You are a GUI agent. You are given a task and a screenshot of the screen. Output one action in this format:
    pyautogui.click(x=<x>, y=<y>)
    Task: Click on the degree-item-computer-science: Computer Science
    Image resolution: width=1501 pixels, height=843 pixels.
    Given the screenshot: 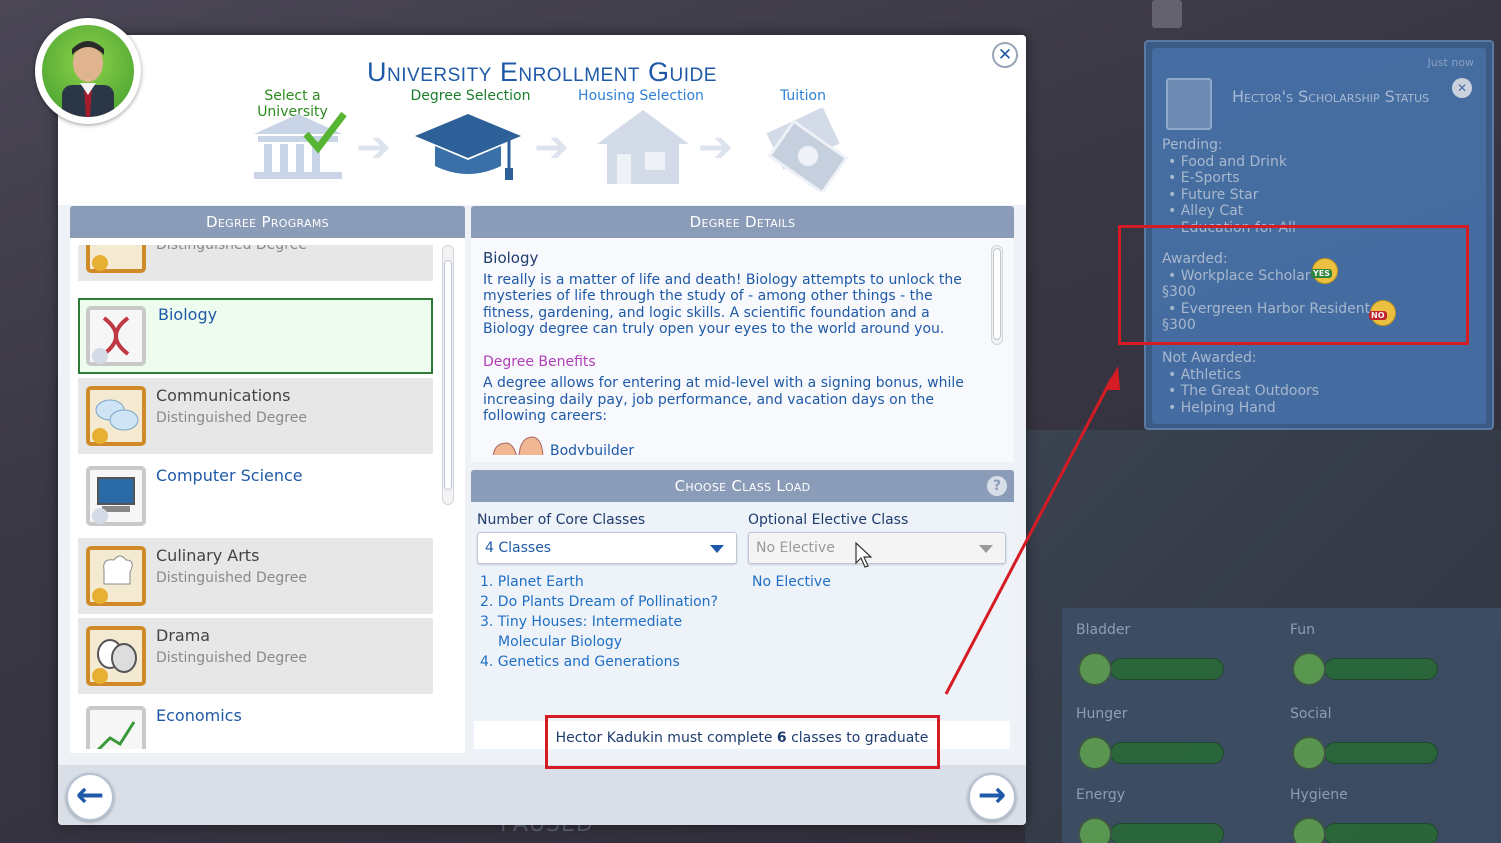 What is the action you would take?
    pyautogui.click(x=255, y=496)
    